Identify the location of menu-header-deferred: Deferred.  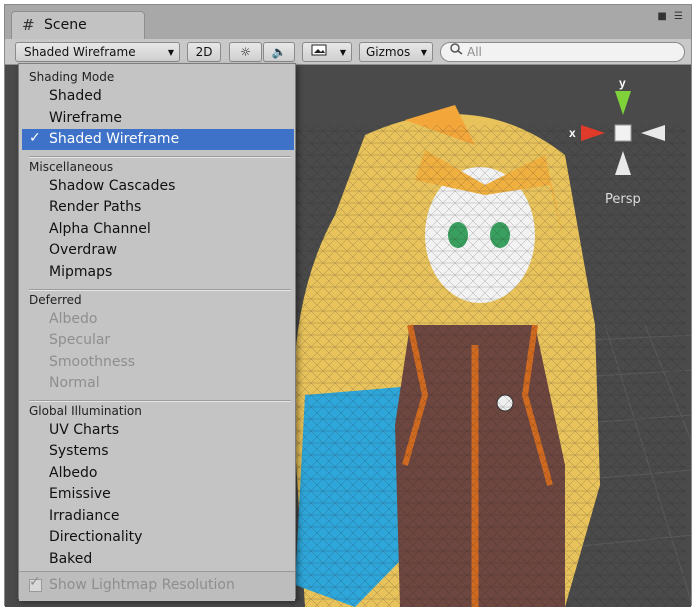
(55, 300).